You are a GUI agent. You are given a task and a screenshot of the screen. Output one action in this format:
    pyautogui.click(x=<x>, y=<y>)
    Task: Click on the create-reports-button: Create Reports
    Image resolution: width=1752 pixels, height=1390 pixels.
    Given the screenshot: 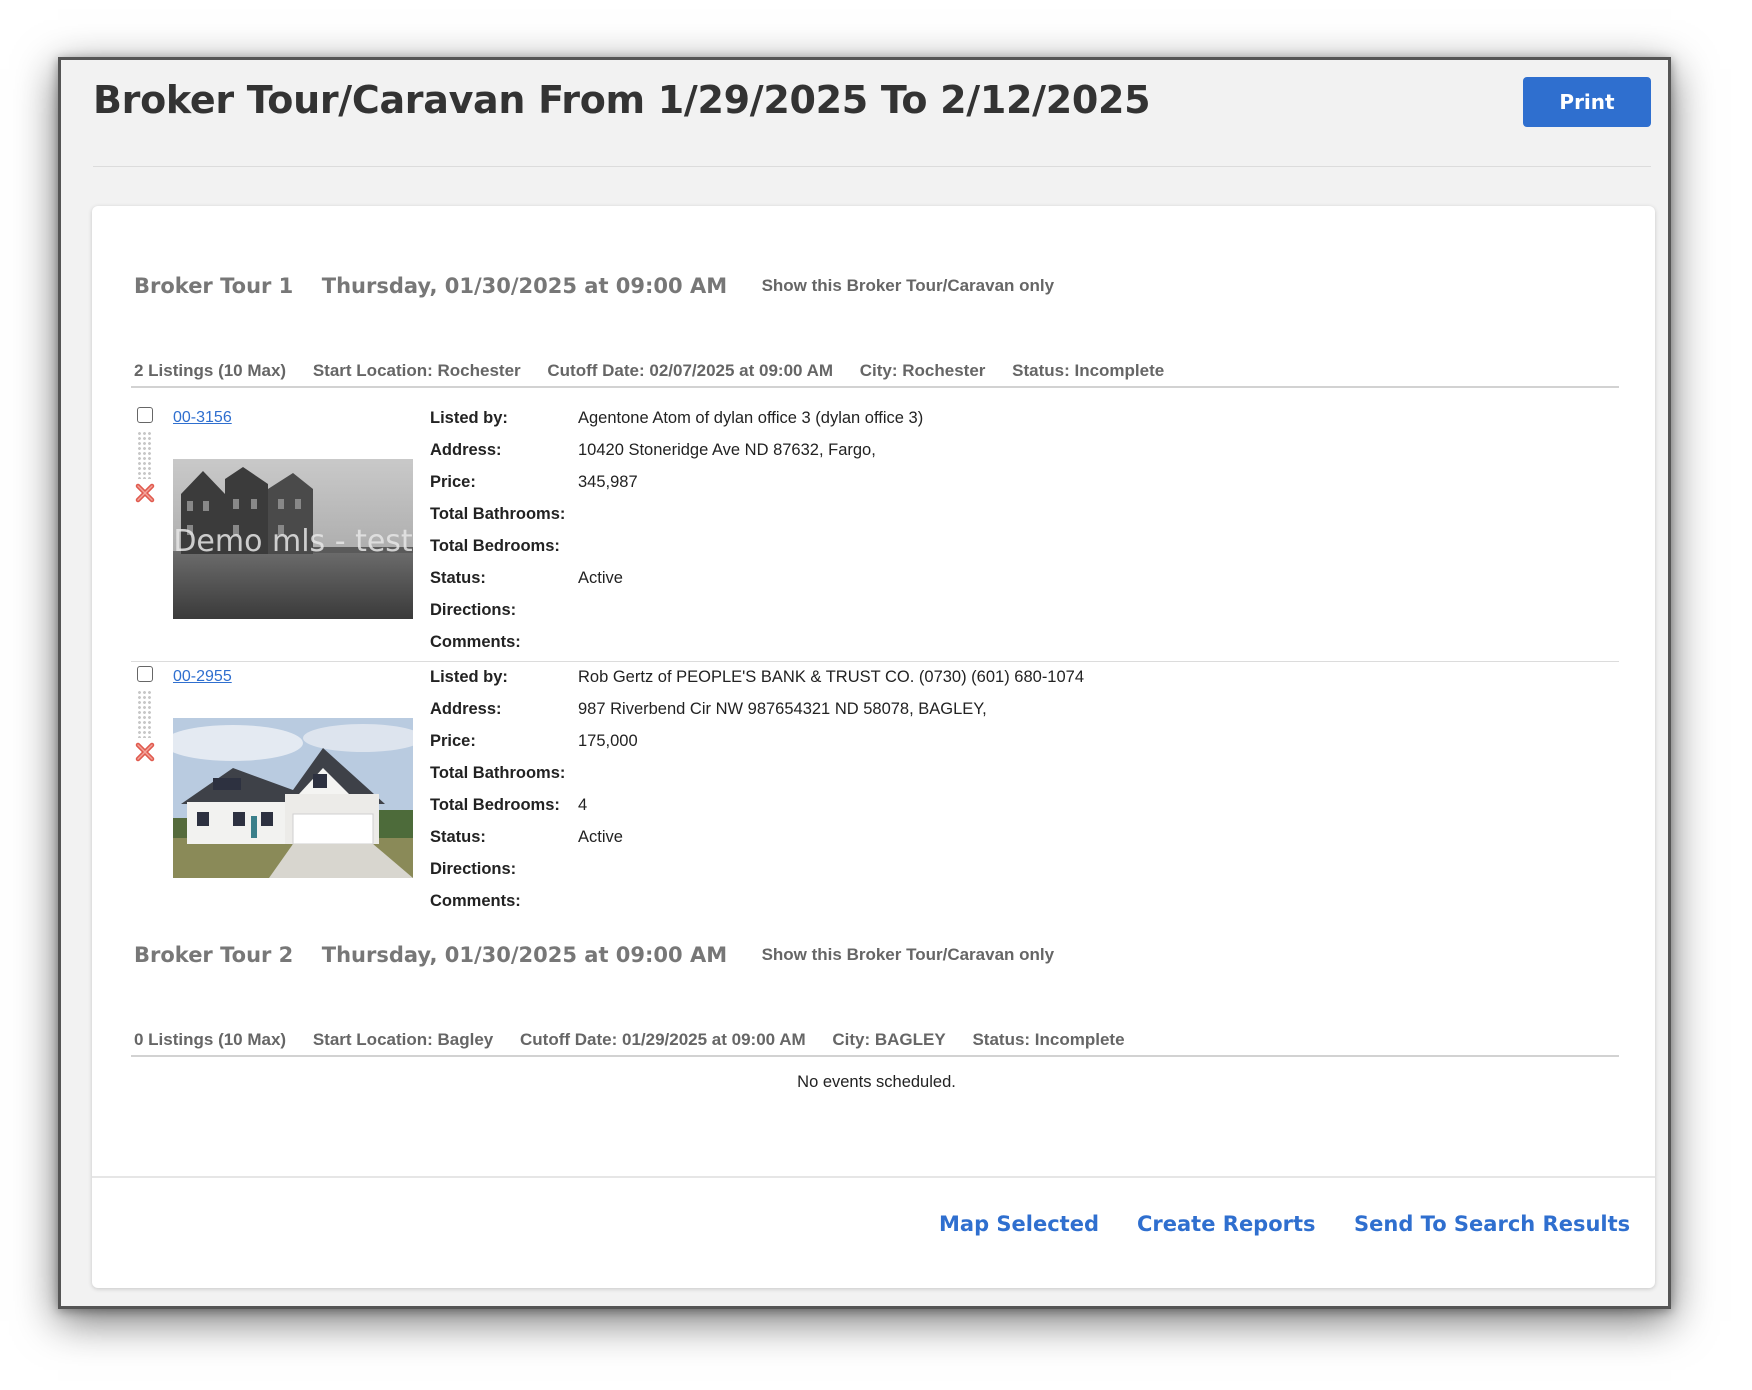 What is the action you would take?
    pyautogui.click(x=1226, y=1224)
    